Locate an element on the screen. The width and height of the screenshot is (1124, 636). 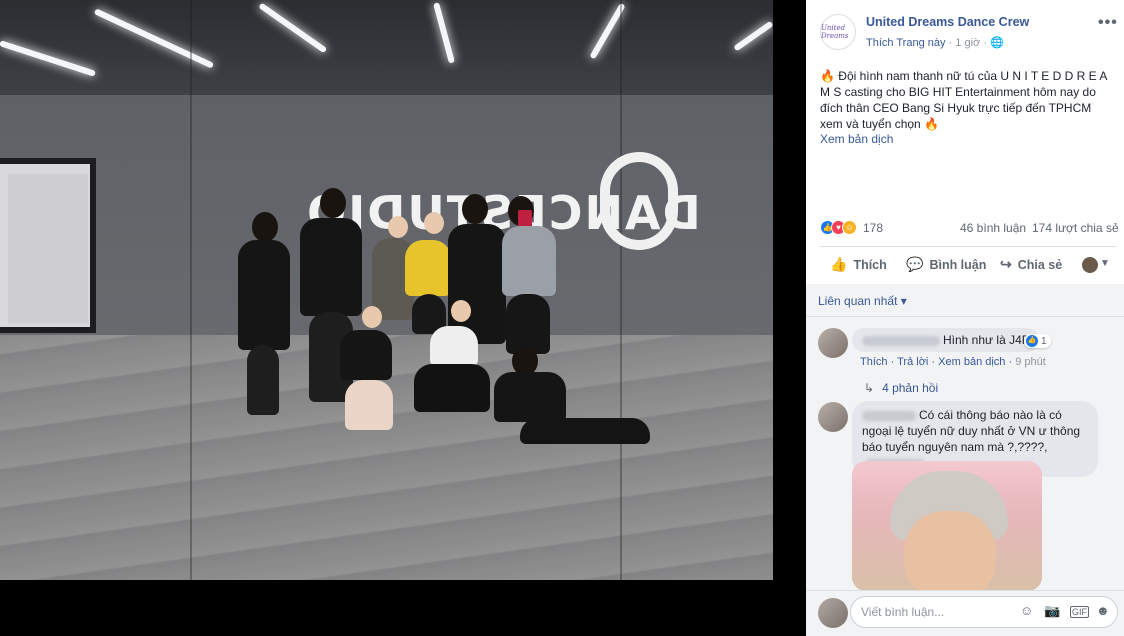
comment-sort-dropdown: Liên quan nhất ▾ is located at coordinates (862, 301).